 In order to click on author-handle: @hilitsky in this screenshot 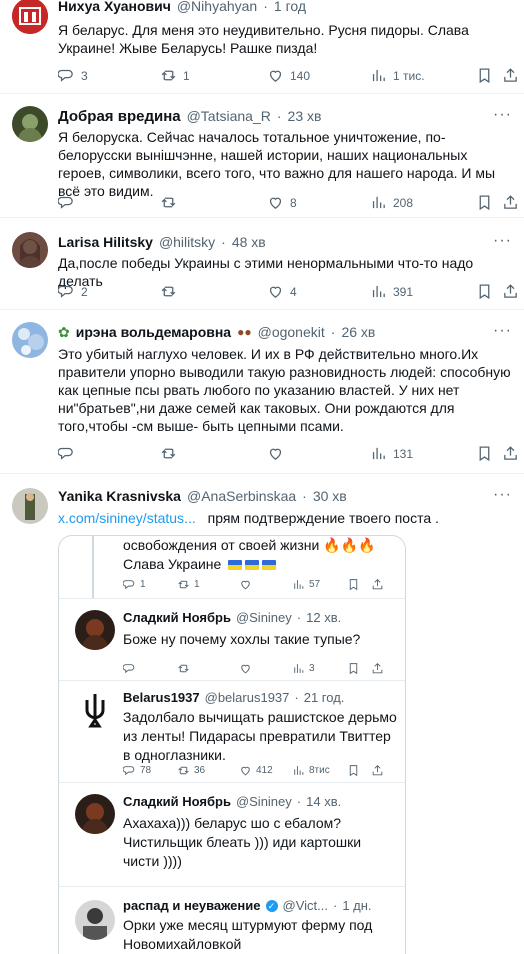, I will do `click(187, 242)`.